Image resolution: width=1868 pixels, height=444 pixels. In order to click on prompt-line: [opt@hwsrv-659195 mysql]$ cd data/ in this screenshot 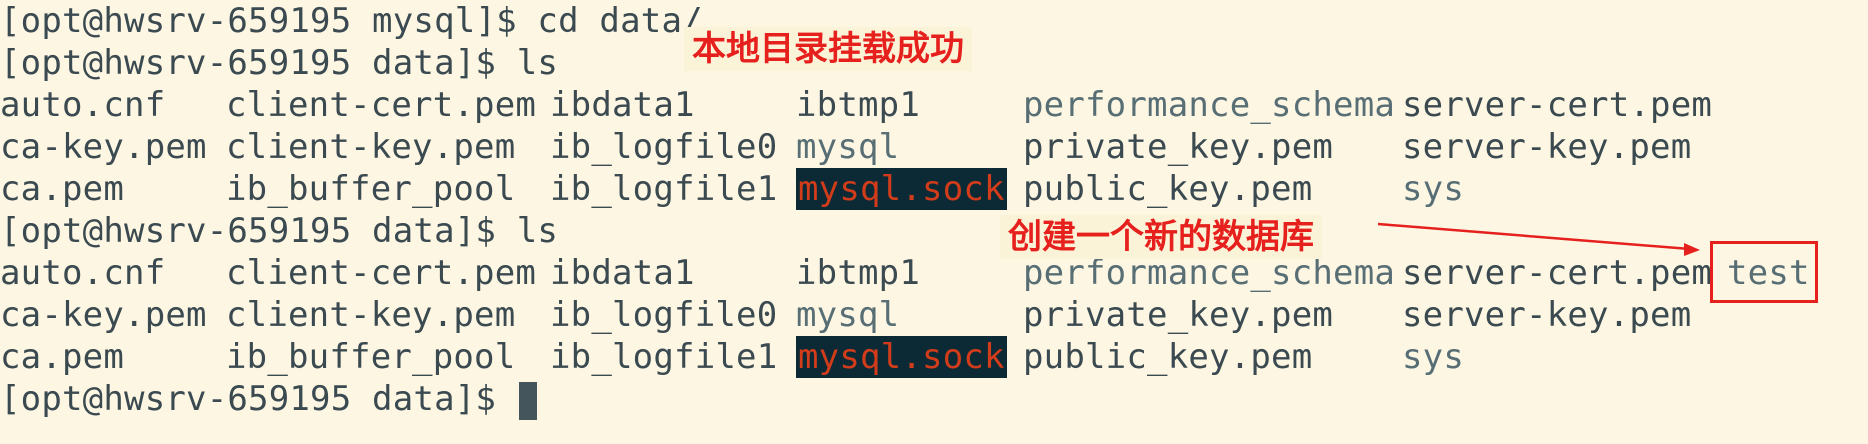, I will do `click(351, 21)`.